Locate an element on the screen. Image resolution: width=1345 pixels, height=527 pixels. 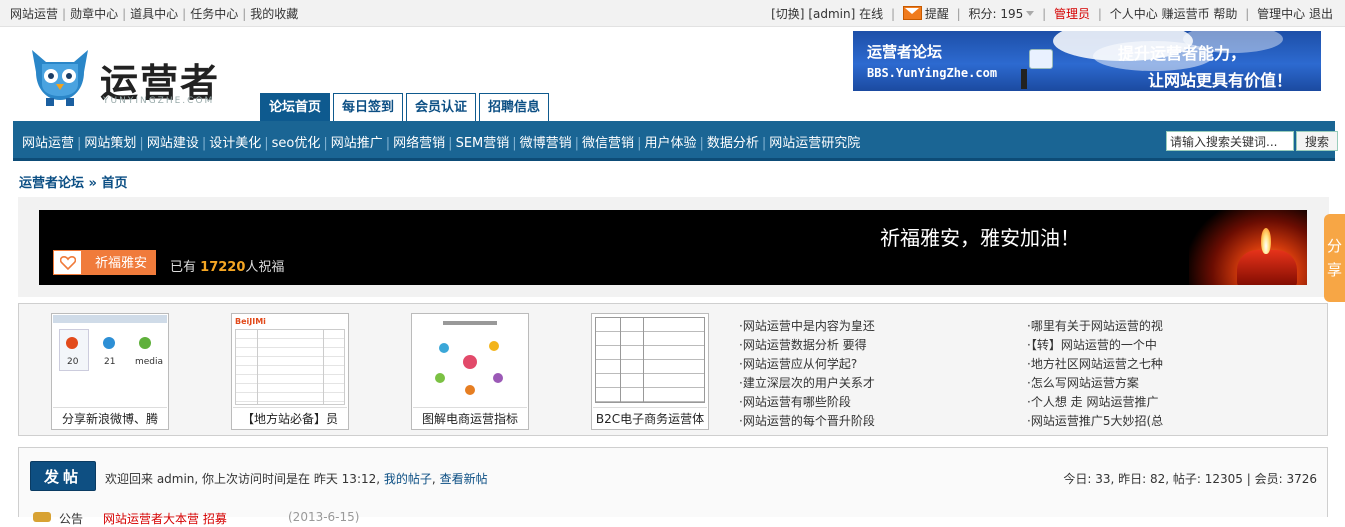
top-link-favorites: 我的收藏 is located at coordinates (274, 14).